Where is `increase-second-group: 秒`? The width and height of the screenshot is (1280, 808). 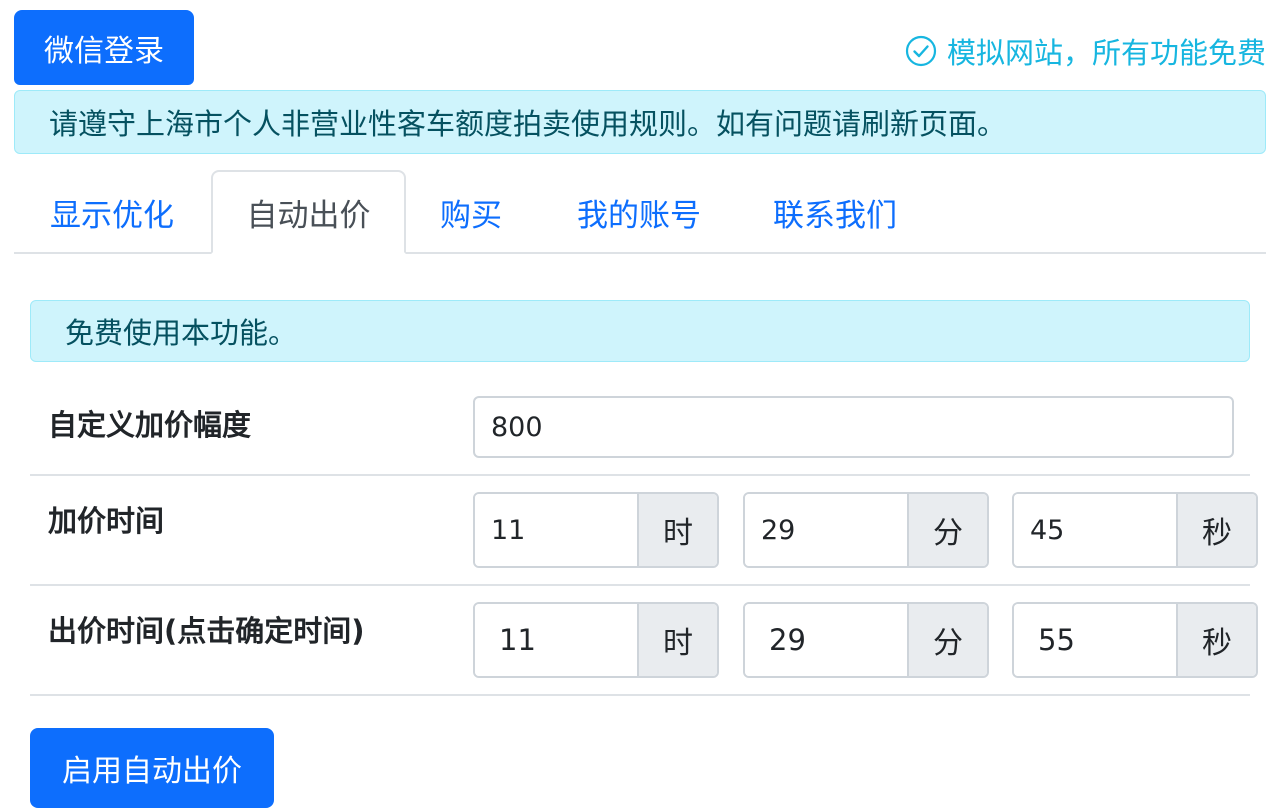 increase-second-group: 秒 is located at coordinates (1135, 530).